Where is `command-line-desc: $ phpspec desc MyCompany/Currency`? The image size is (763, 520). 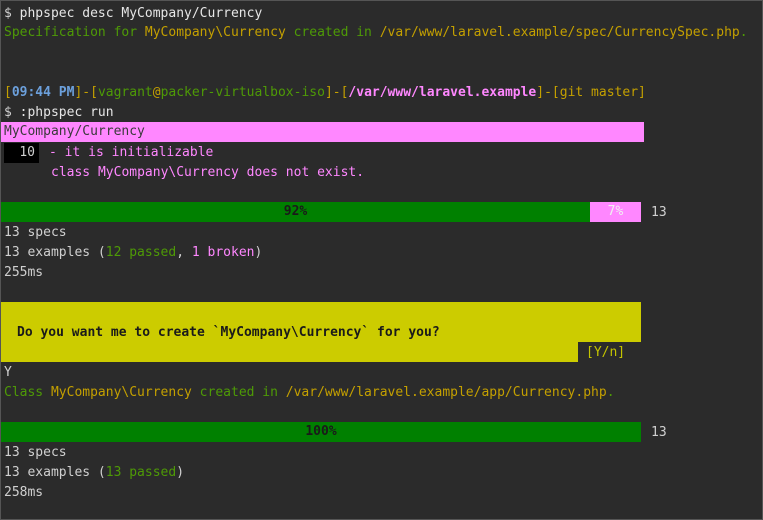 command-line-desc: $ phpspec desc MyCompany/Currency is located at coordinates (133, 14).